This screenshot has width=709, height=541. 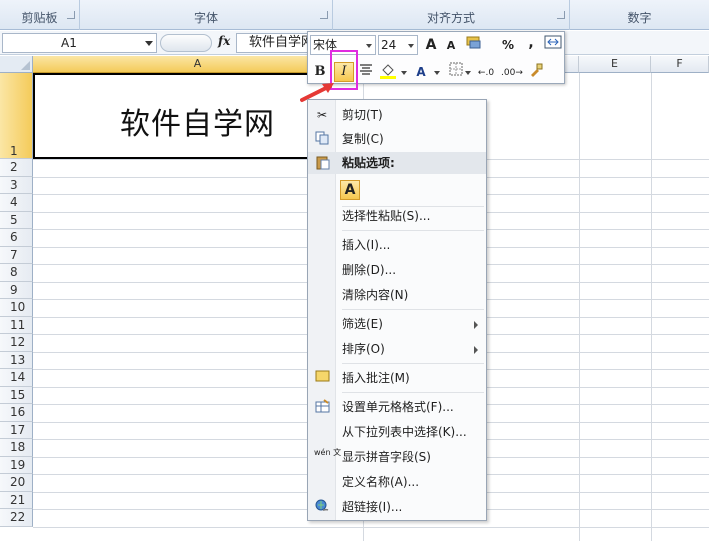 What do you see at coordinates (40, 15) in the screenshot?
I see `ribbon-group-clipboard: 剪贴板` at bounding box center [40, 15].